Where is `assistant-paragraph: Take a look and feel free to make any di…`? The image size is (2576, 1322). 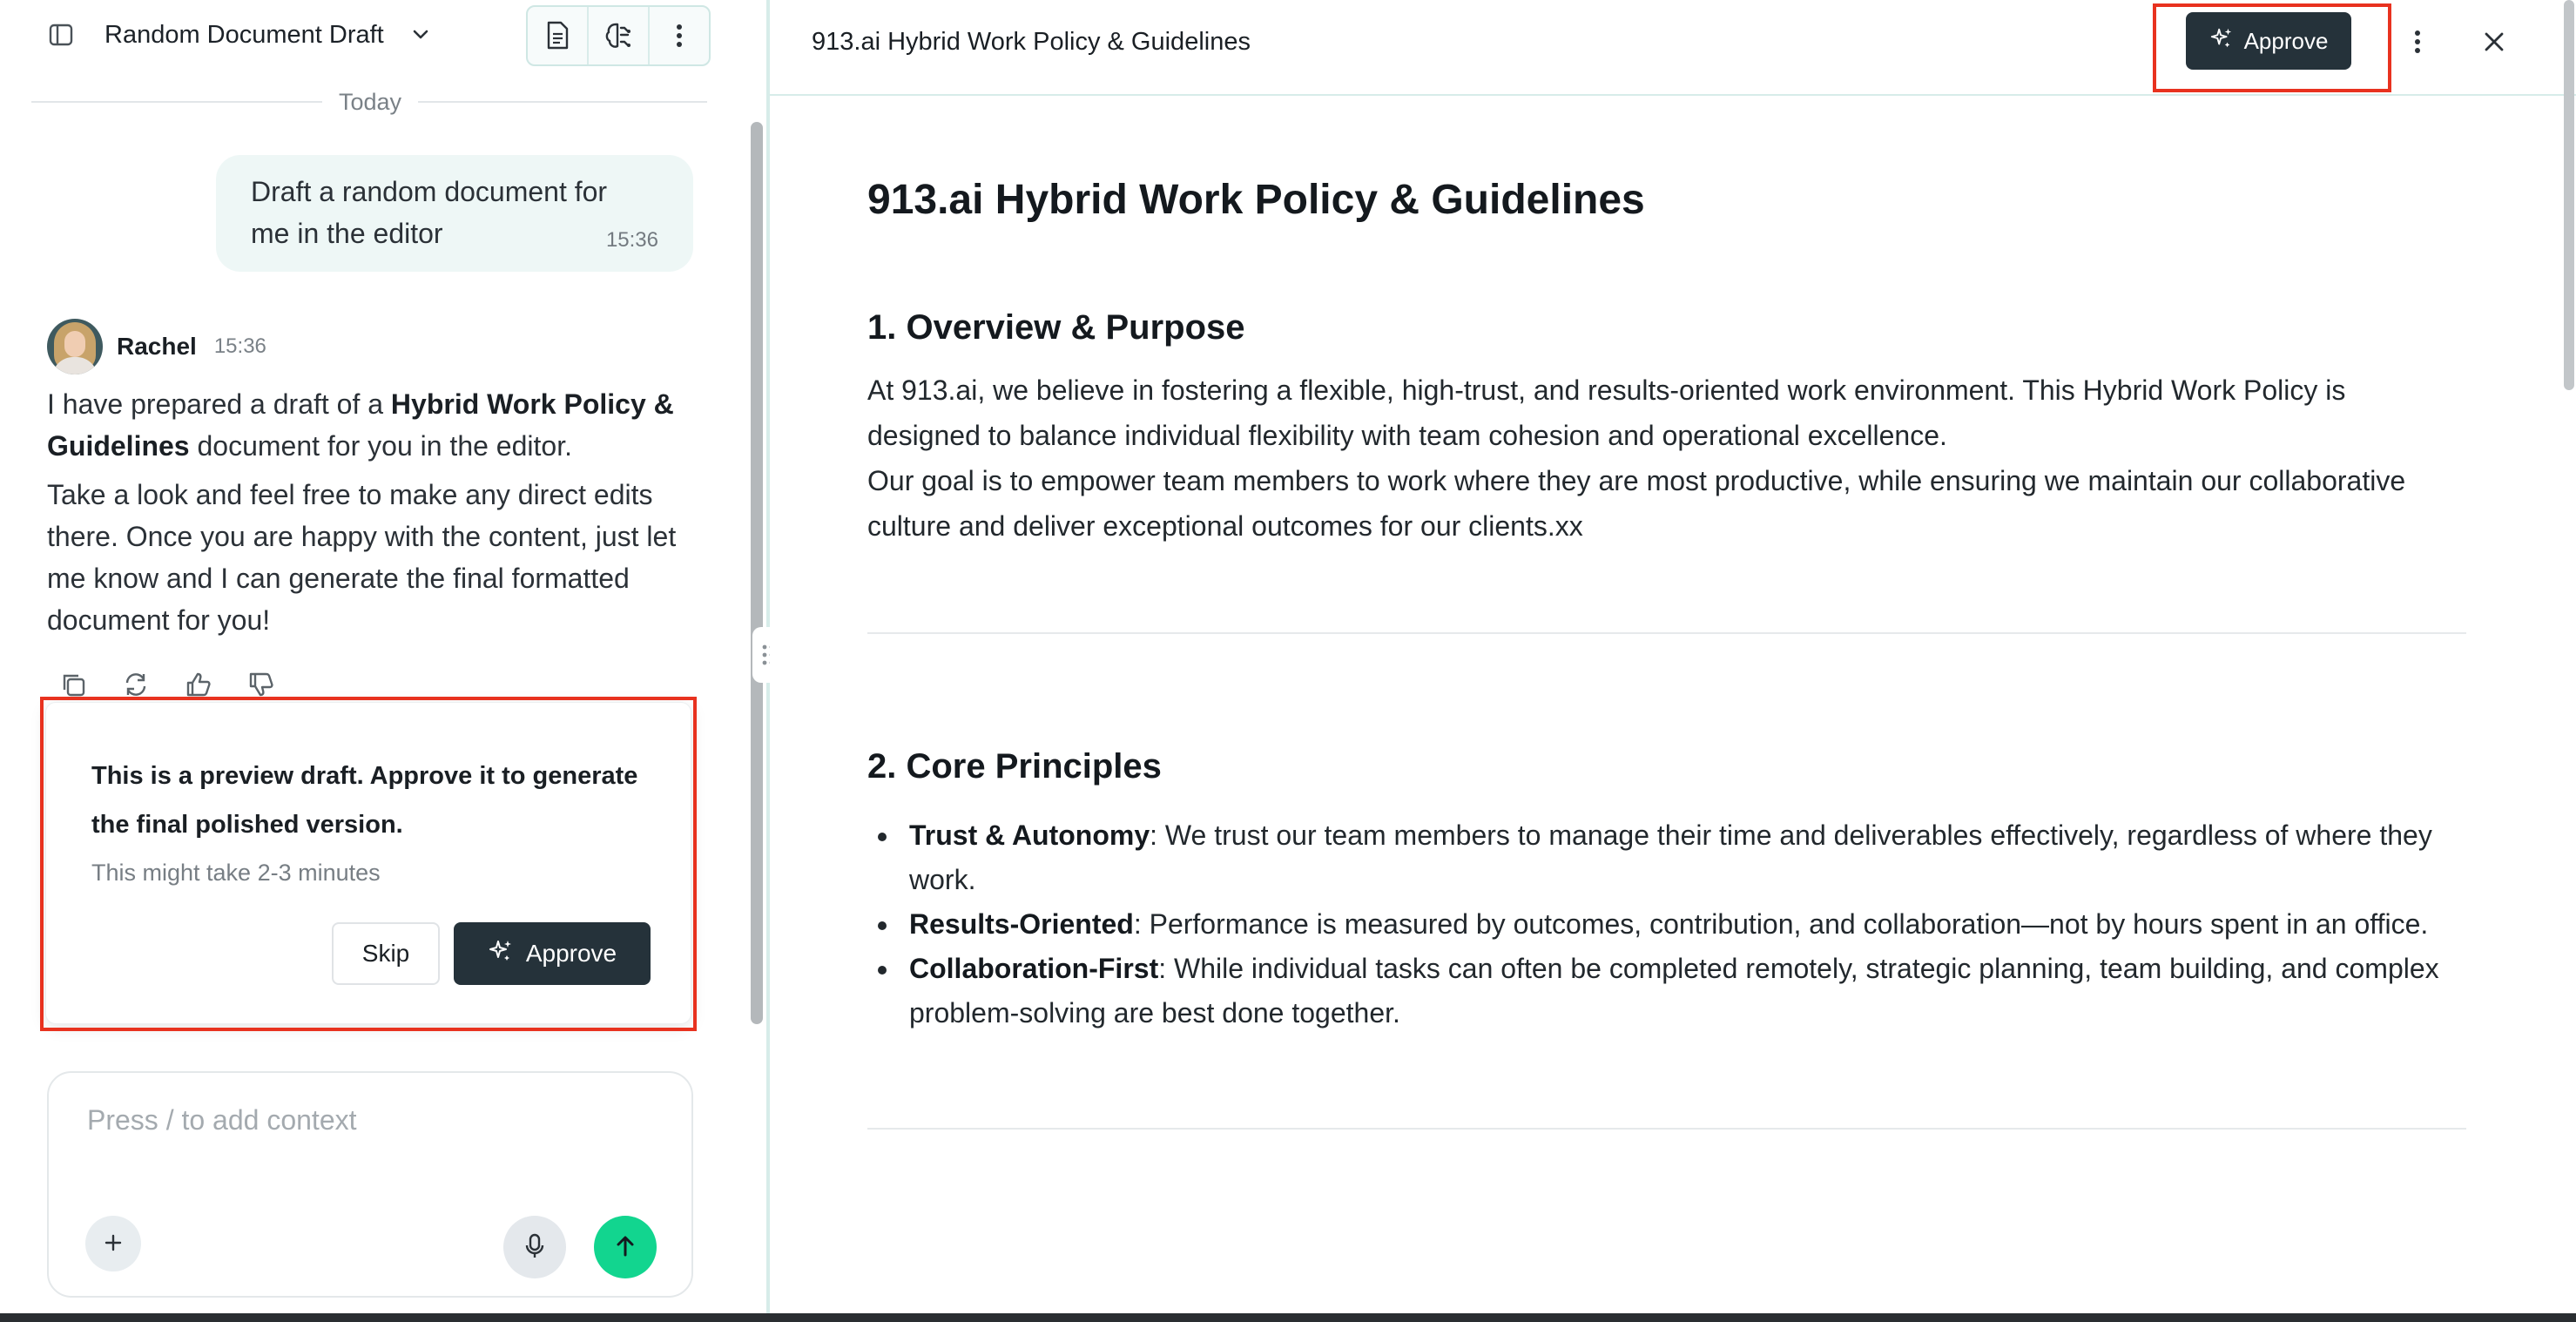 assistant-paragraph: Take a look and feel free to make any di… is located at coordinates (362, 557).